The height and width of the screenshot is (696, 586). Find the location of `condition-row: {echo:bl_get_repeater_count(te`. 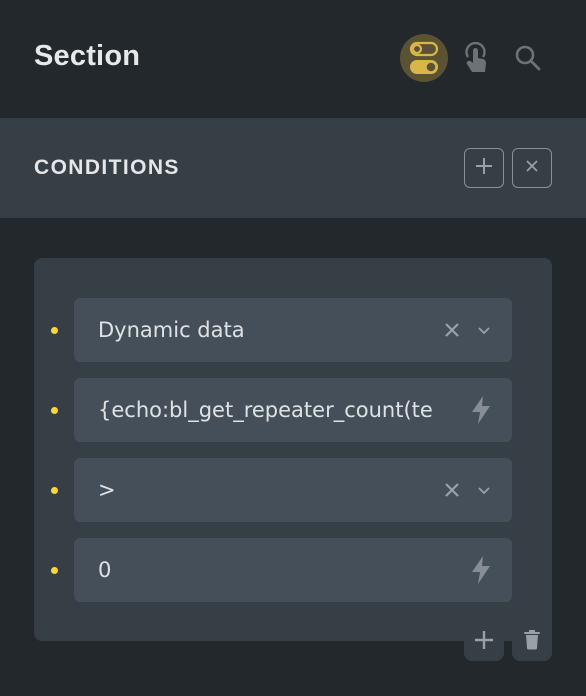

condition-row: {echo:bl_get_repeater_count(te is located at coordinates (293, 410).